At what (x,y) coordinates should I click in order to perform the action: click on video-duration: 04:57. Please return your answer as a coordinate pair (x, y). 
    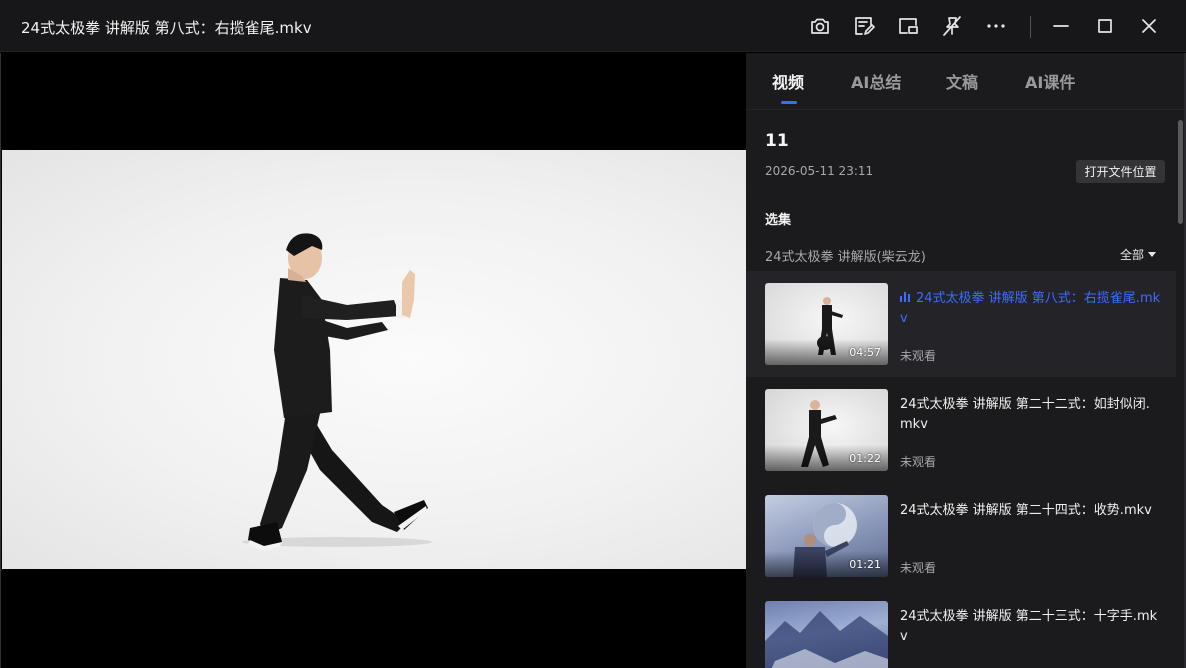
    Looking at the image, I should click on (865, 352).